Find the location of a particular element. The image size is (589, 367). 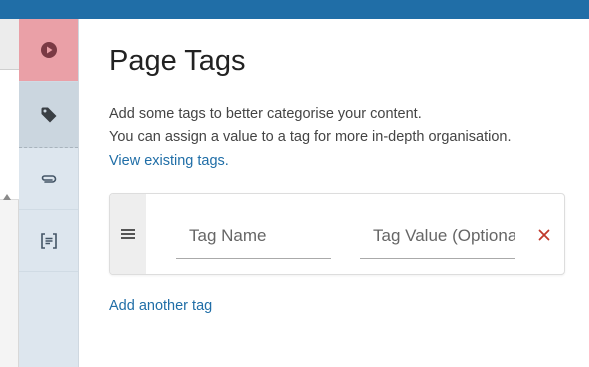

editor-content-edge is located at coordinates (9, 135).